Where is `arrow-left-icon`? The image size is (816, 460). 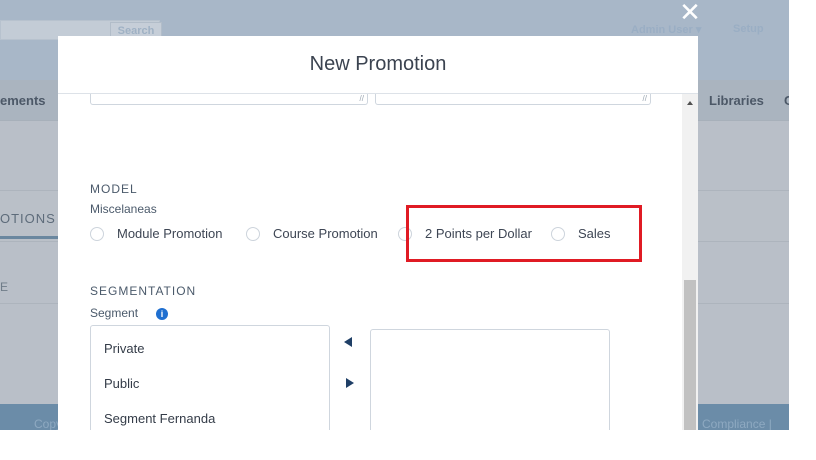
arrow-left-icon is located at coordinates (348, 342).